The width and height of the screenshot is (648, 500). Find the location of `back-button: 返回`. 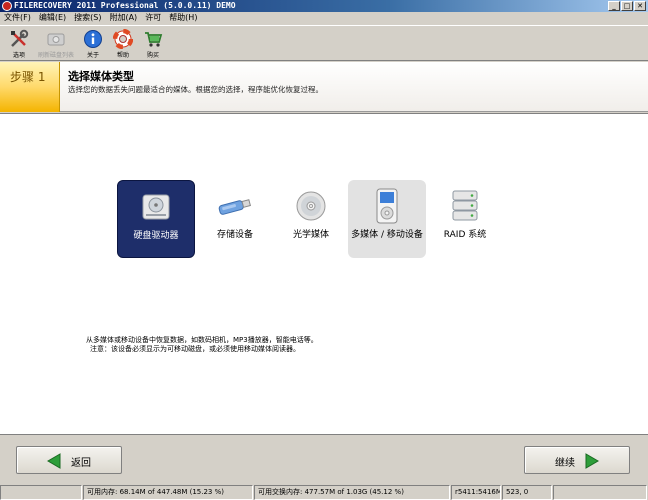

back-button: 返回 is located at coordinates (69, 460).